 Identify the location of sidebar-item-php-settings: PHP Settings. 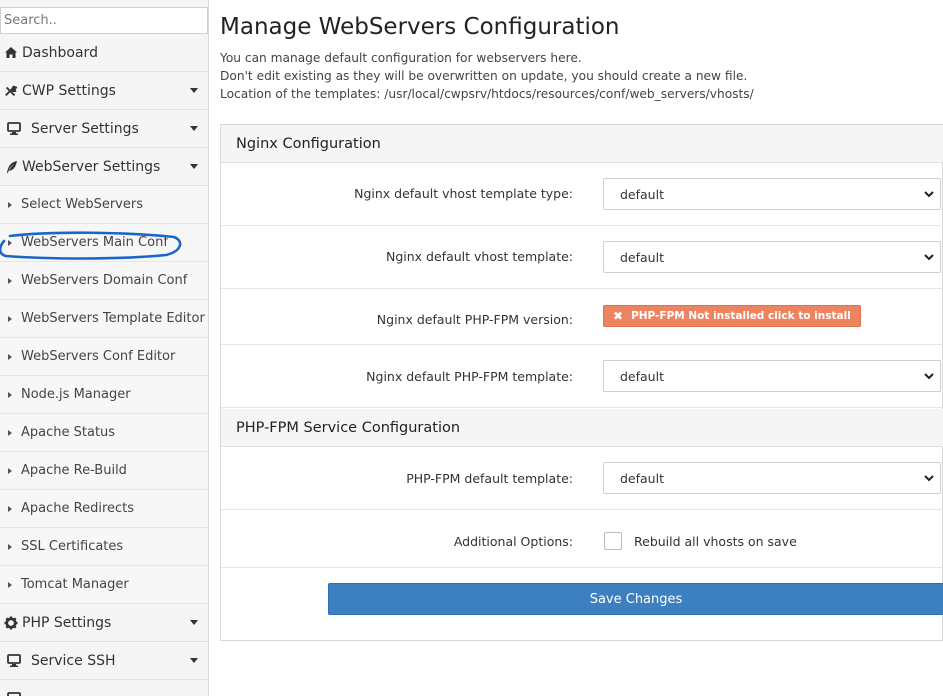
(104, 623).